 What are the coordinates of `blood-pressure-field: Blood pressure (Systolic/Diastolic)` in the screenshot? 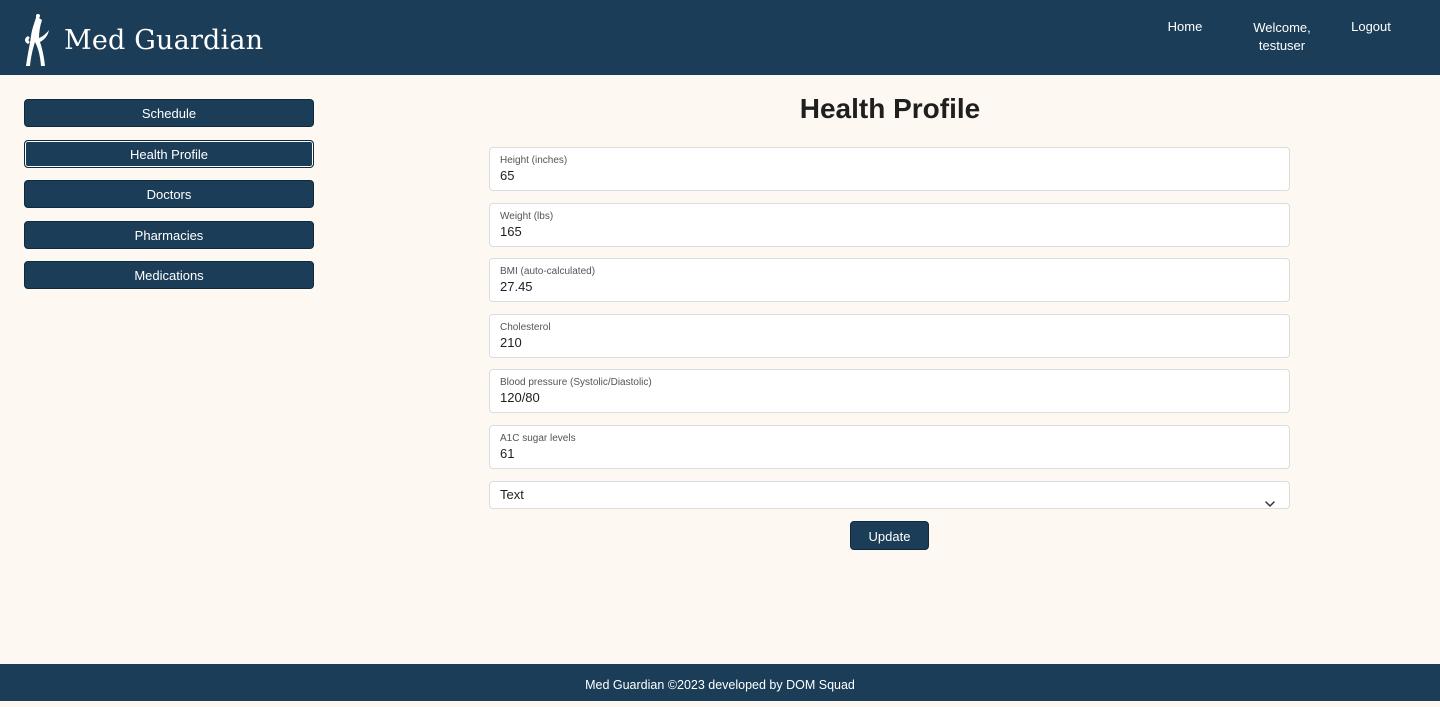 It's located at (889, 391).